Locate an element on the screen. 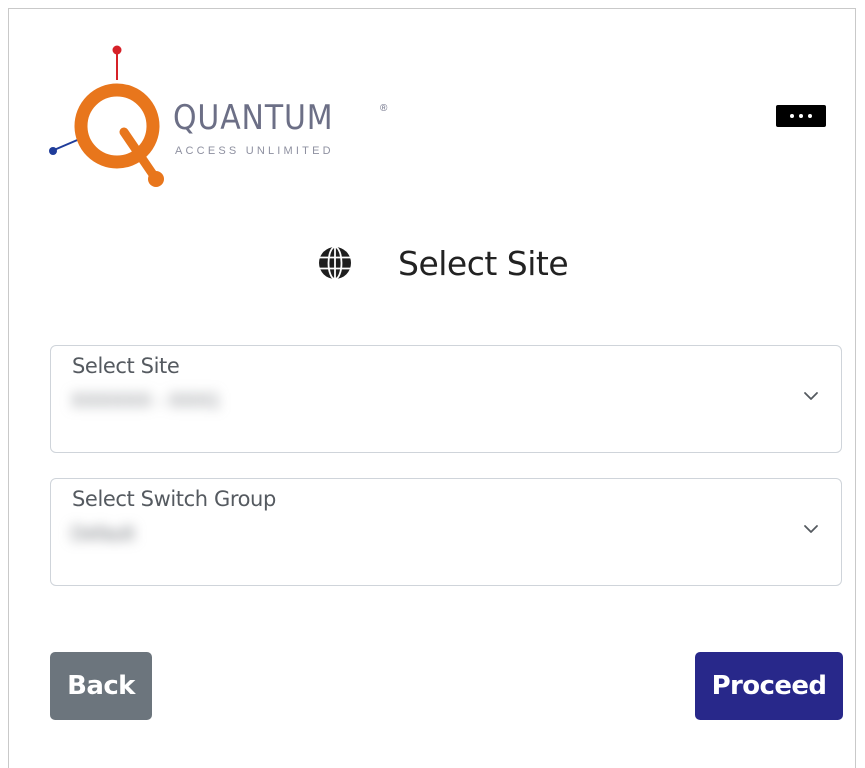 The height and width of the screenshot is (768, 865). quantum-logo-mark-icon is located at coordinates (106, 116).